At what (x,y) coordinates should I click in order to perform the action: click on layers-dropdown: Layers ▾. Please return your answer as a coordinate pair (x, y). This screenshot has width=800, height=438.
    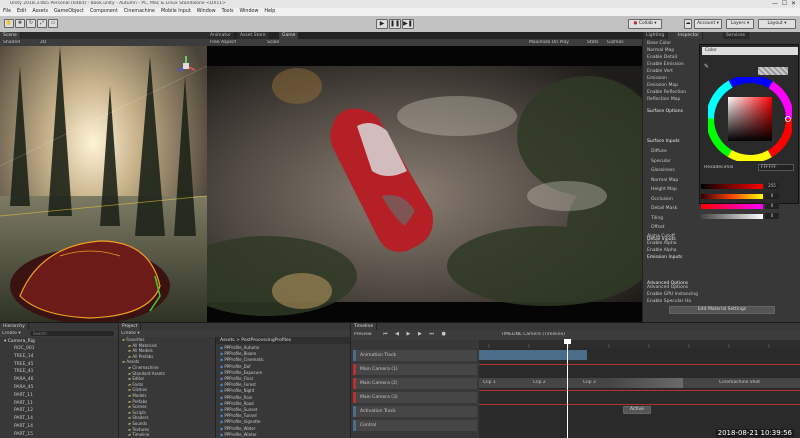
    Looking at the image, I should click on (740, 24).